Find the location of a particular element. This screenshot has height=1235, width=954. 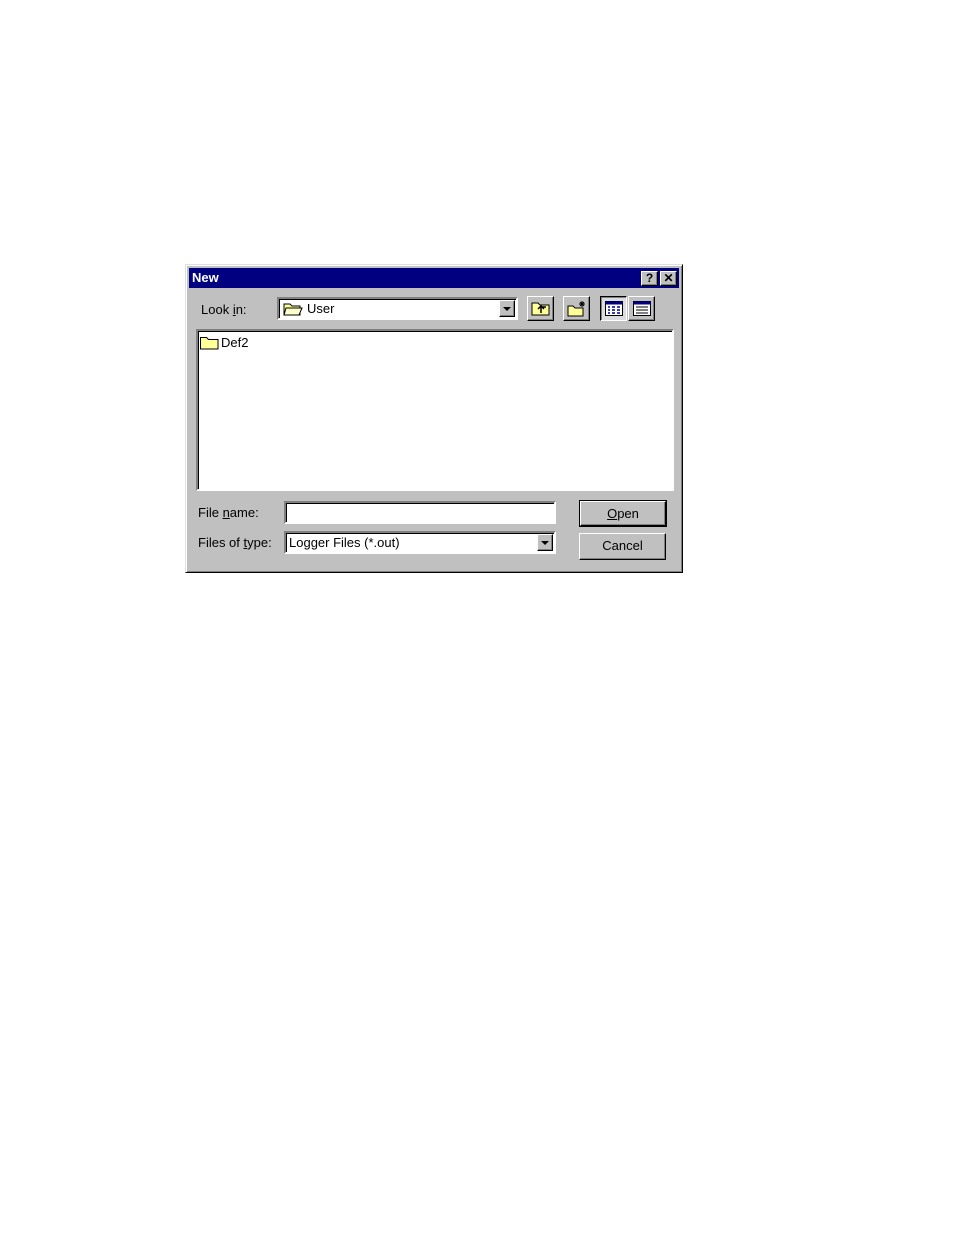

open-folder-icon is located at coordinates (293, 310).